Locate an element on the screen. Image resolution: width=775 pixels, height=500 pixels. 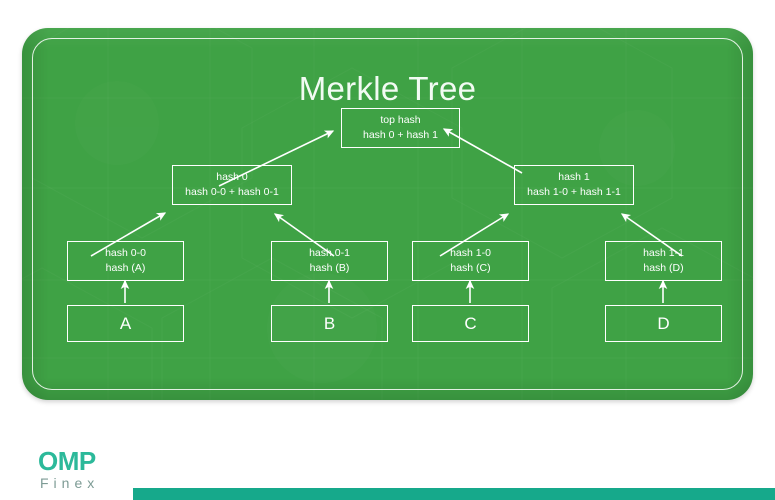
node-hash-1: hash 1 hash 1-0 + hash 1-1 is located at coordinates (574, 185).